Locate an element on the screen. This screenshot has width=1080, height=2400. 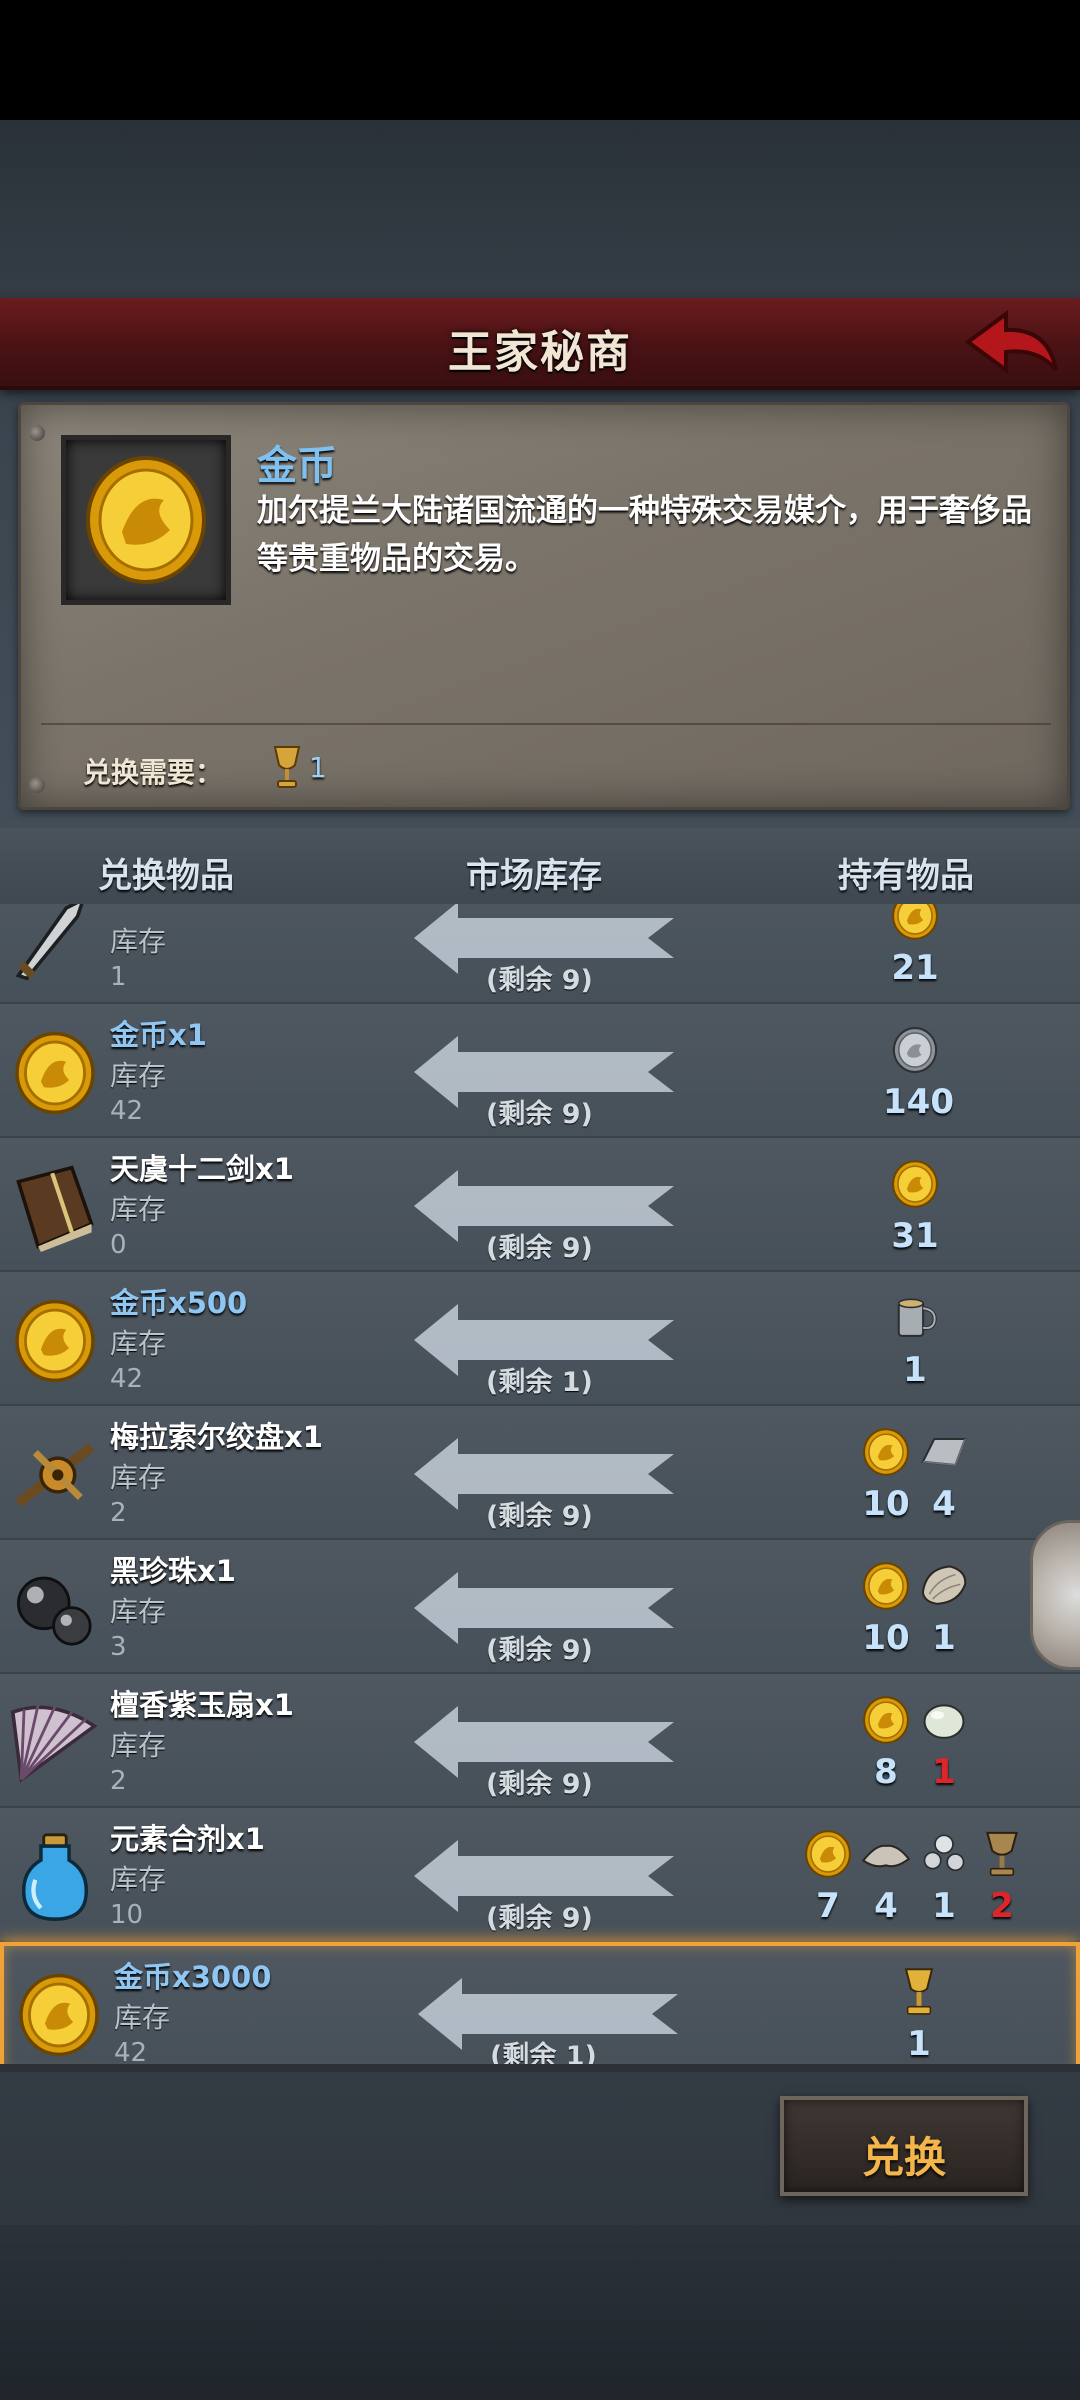
page-title: 王家秘商 is located at coordinates (540, 352).